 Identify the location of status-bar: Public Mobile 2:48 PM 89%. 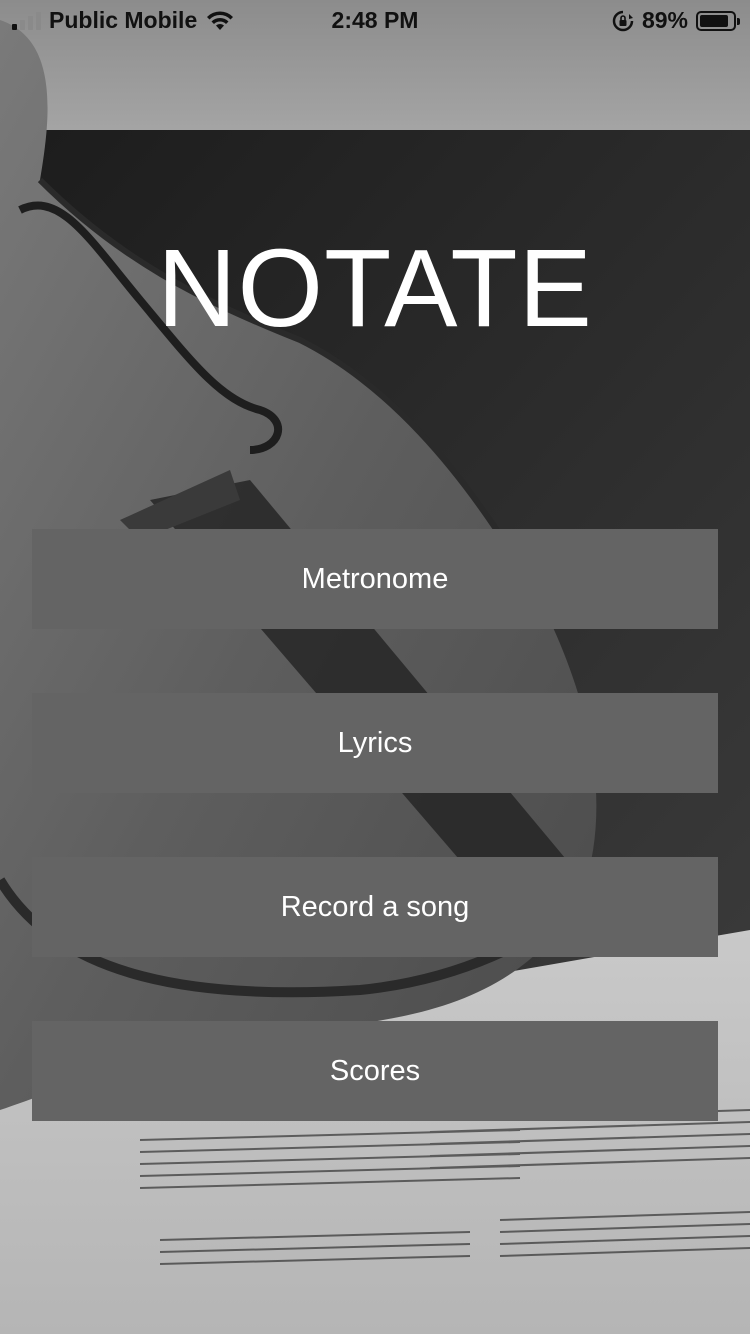
(375, 20).